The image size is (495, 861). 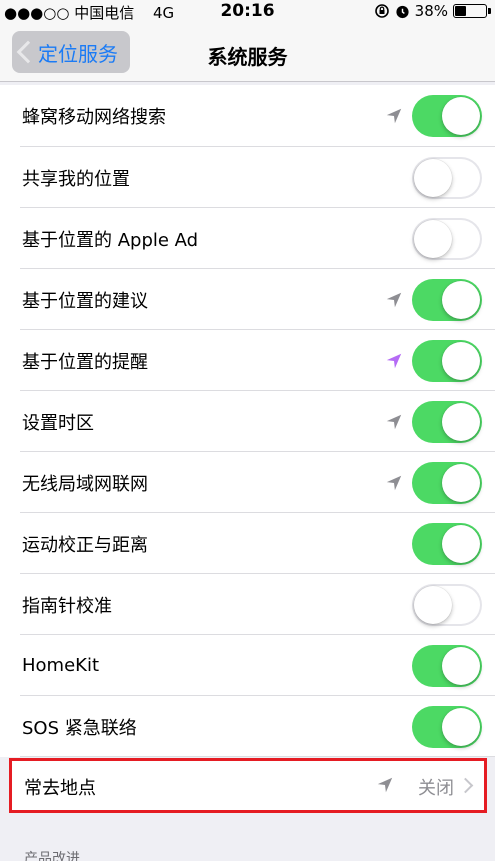 What do you see at coordinates (85, 362) in the screenshot?
I see `list-item-label: 基于位置的提醒` at bounding box center [85, 362].